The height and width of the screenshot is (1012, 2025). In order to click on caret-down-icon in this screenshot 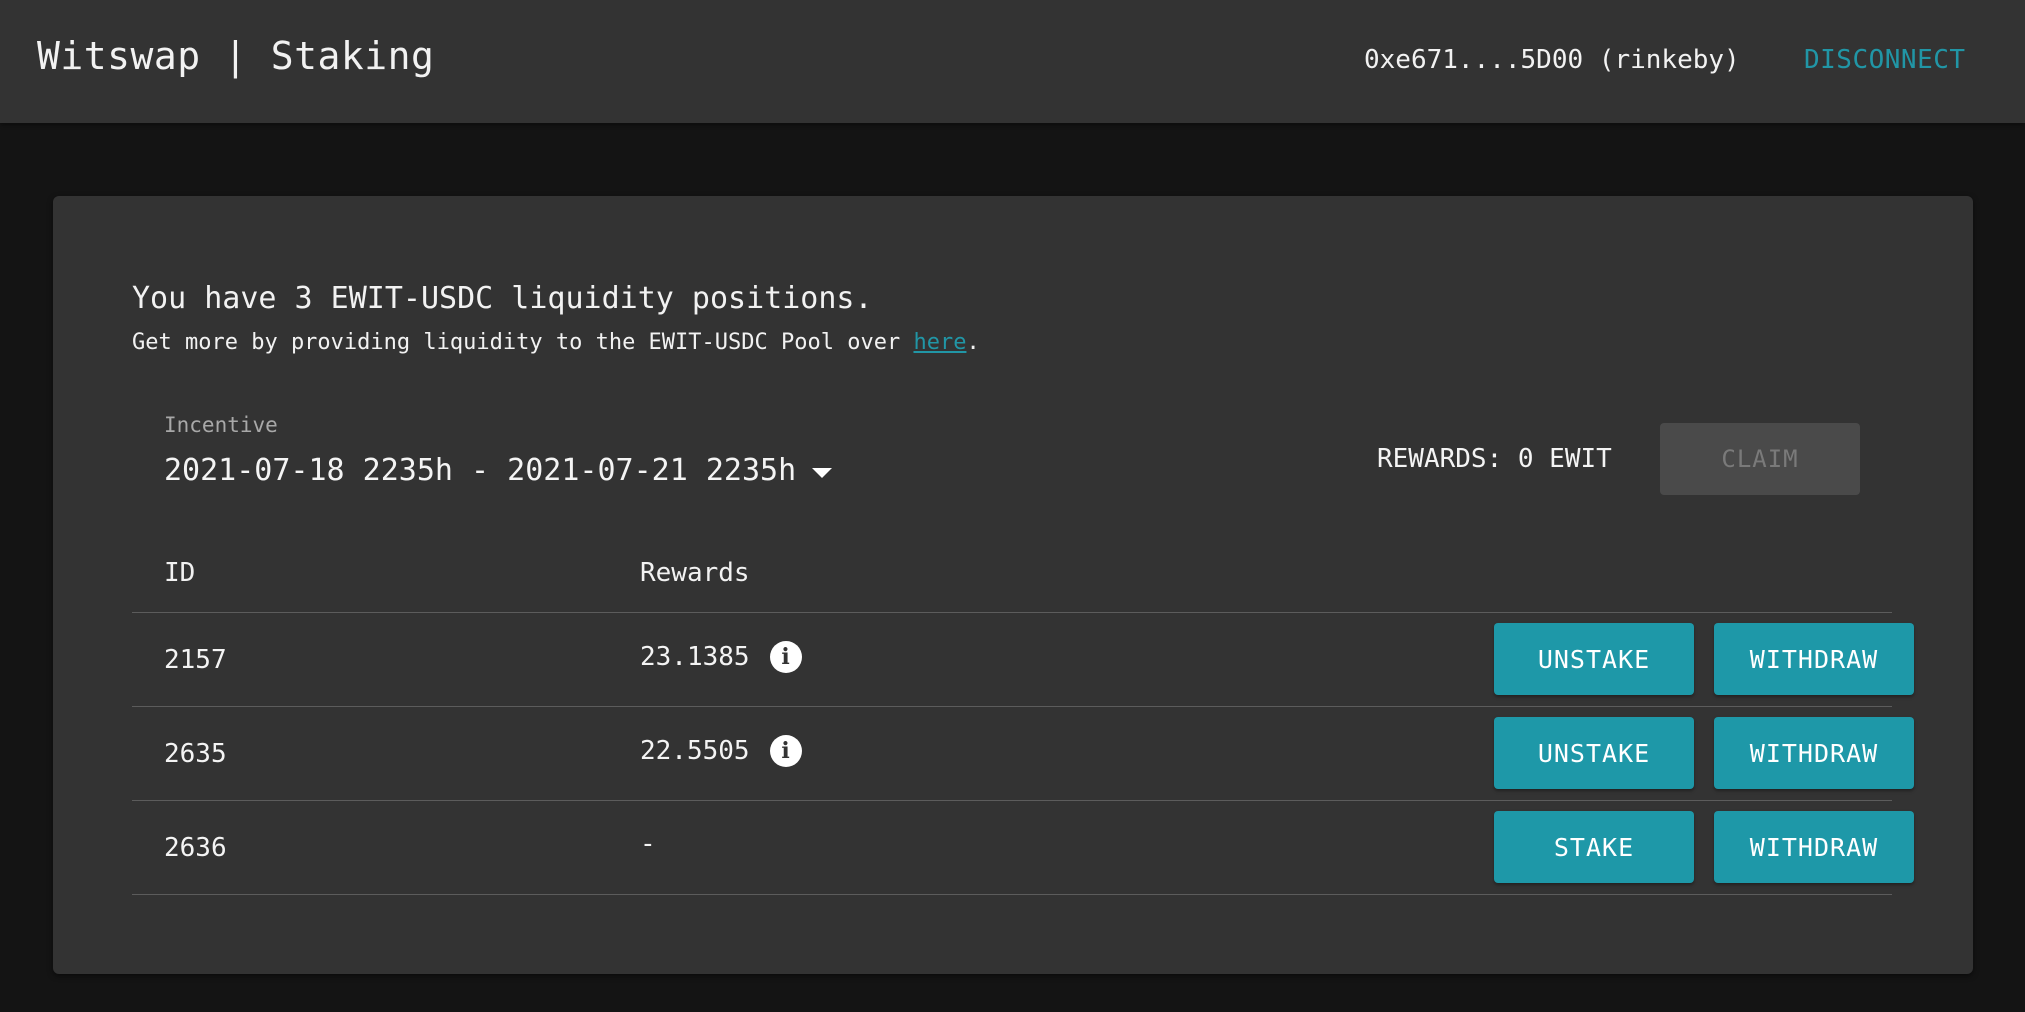, I will do `click(822, 472)`.